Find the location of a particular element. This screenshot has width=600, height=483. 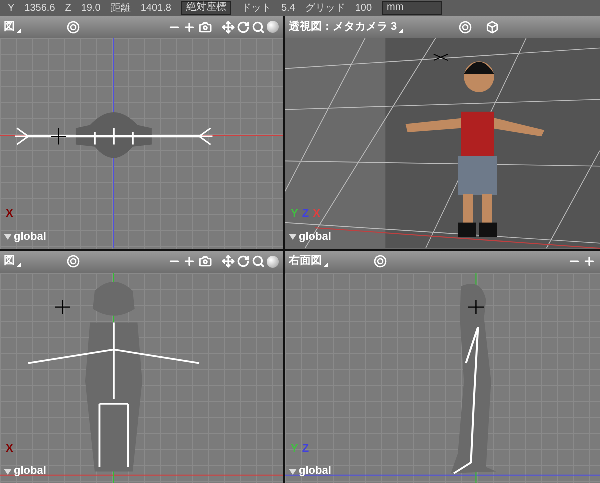

coord-mode-dropdown: 絶対座標 is located at coordinates (206, 8).